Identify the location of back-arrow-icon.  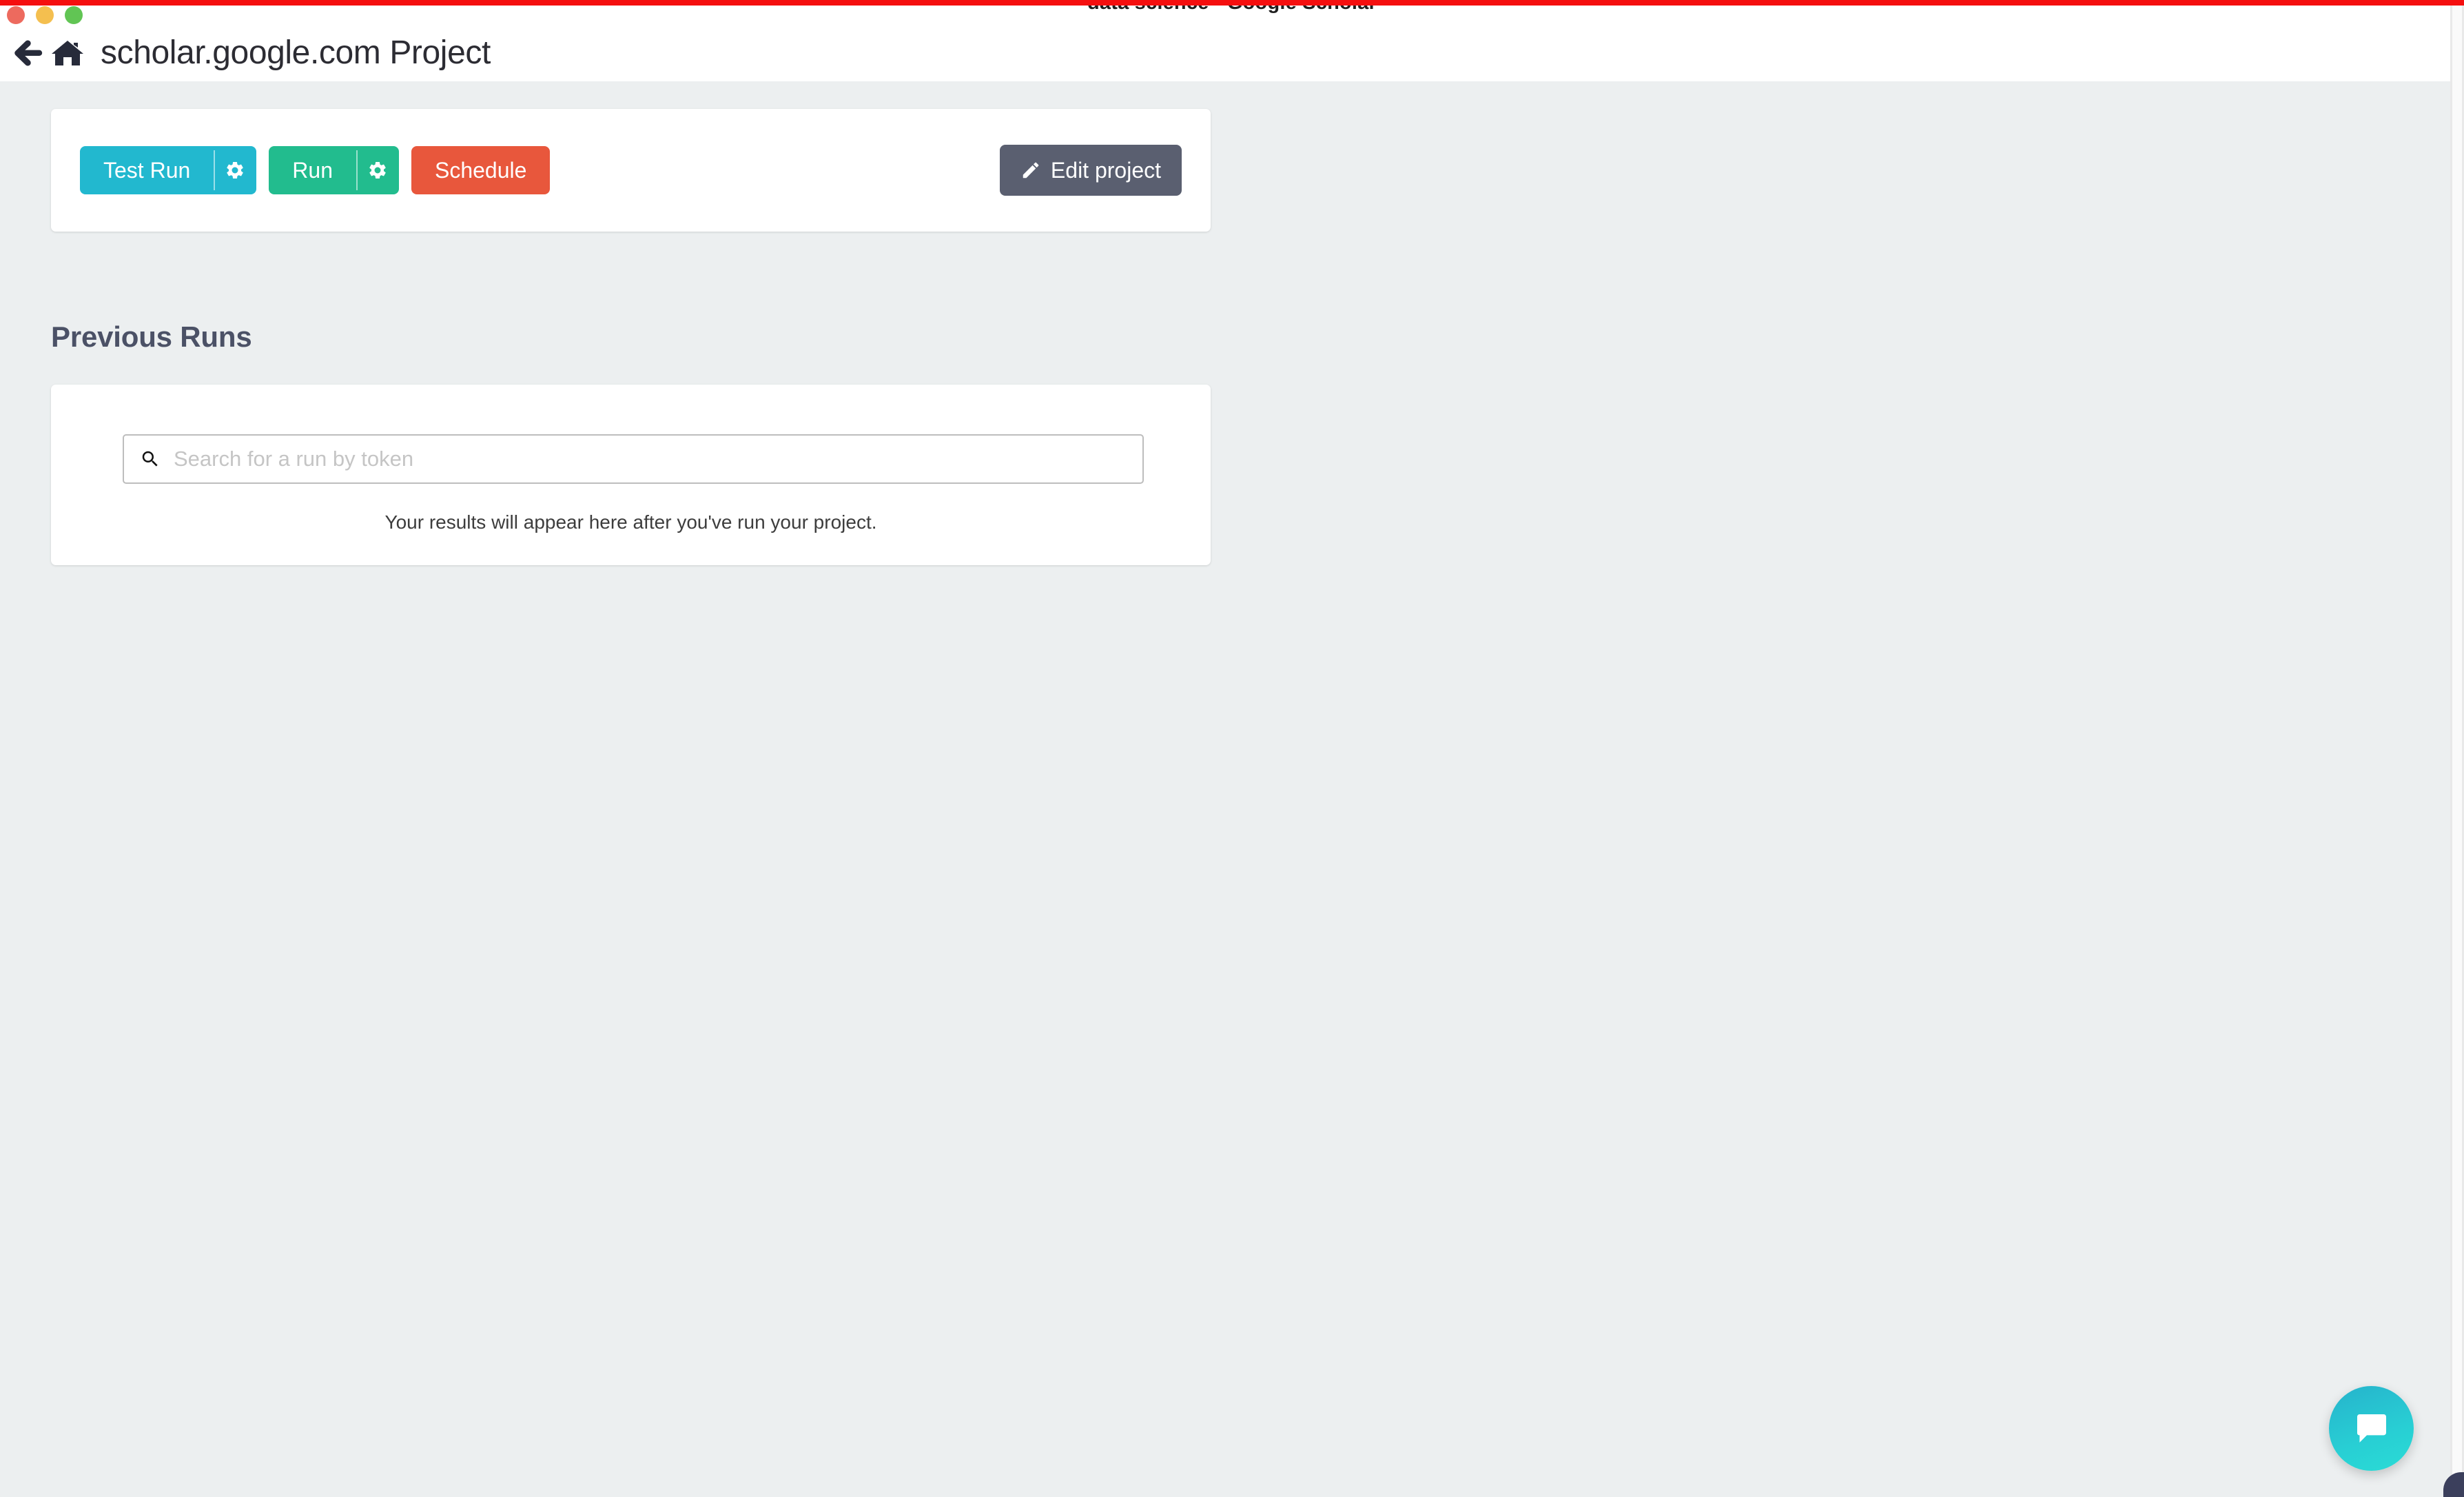
(27, 53).